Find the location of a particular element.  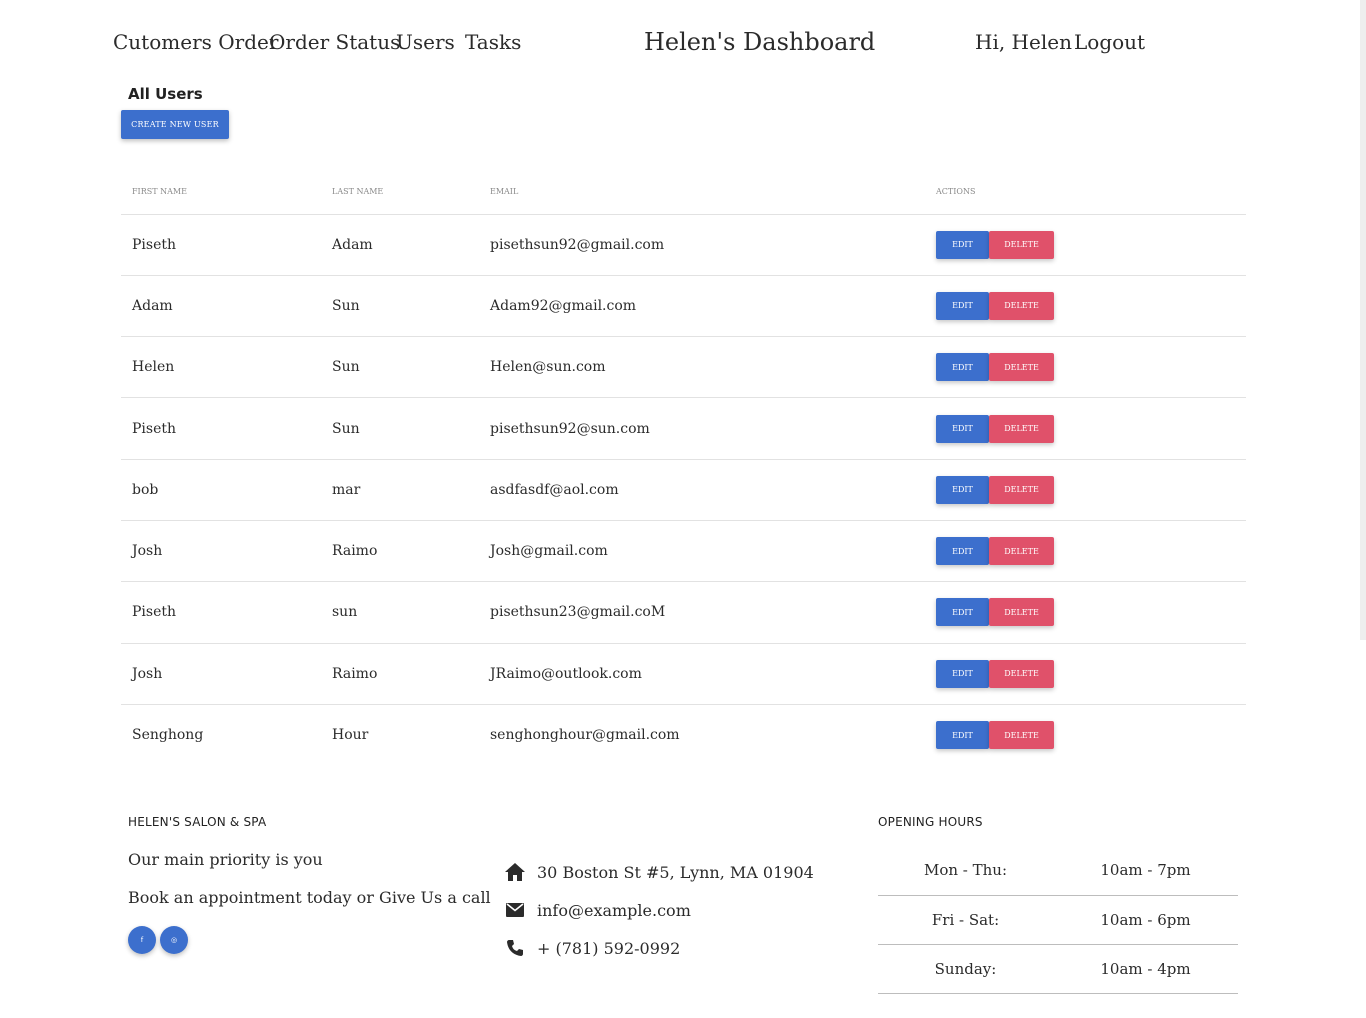

cell-email: pisethsun23@gmail.coM is located at coordinates (702, 612).